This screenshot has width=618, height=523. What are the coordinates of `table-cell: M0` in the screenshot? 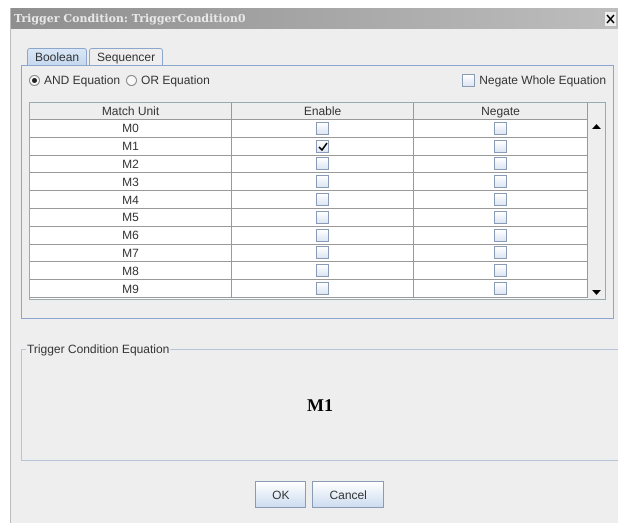 It's located at (131, 129).